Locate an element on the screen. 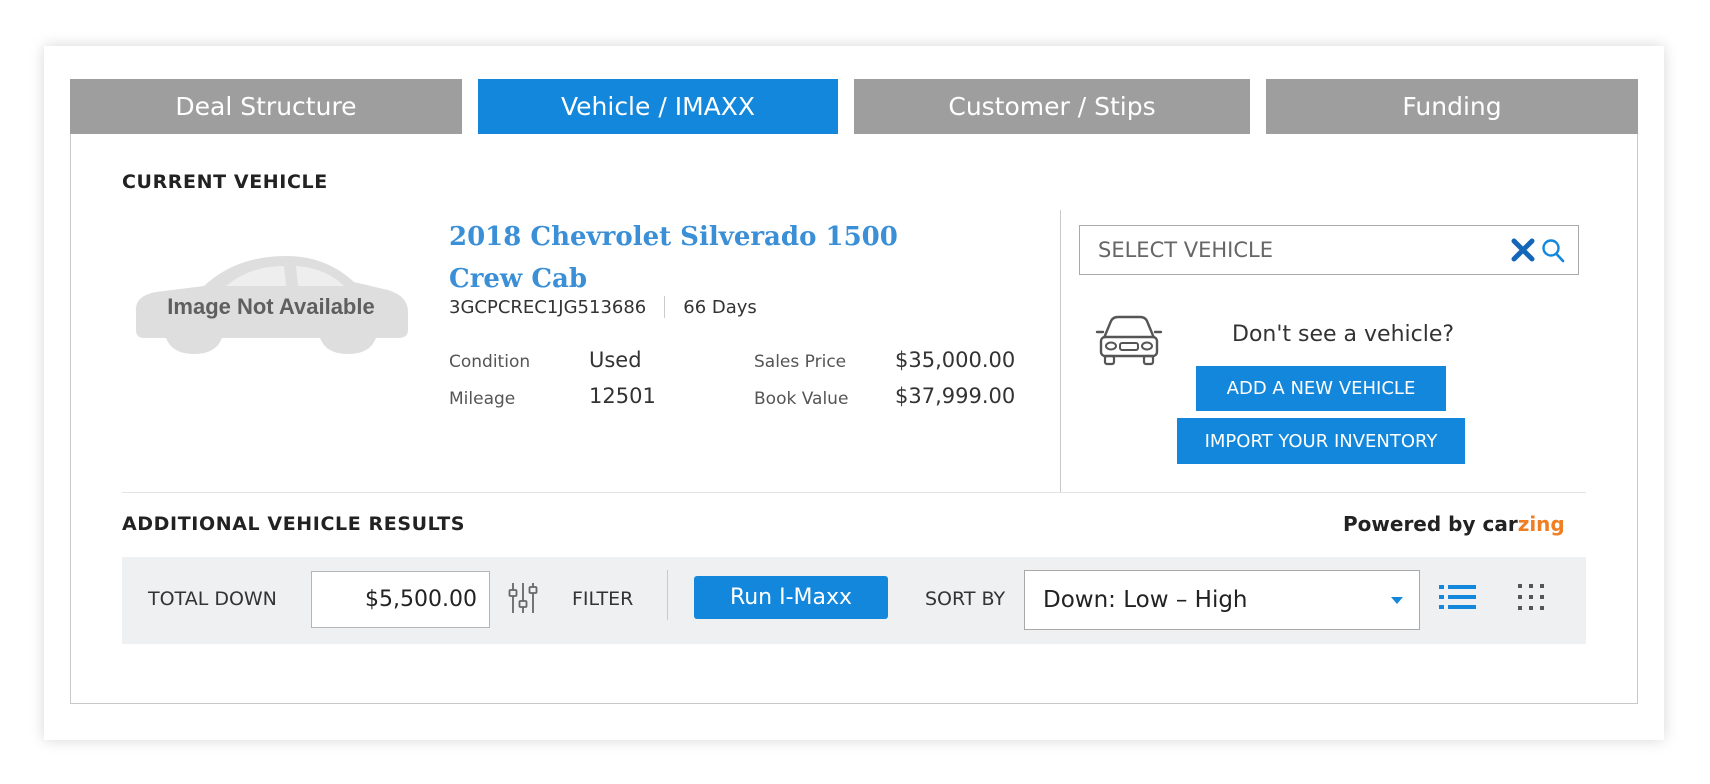  list-view-icon is located at coordinates (1458, 597).